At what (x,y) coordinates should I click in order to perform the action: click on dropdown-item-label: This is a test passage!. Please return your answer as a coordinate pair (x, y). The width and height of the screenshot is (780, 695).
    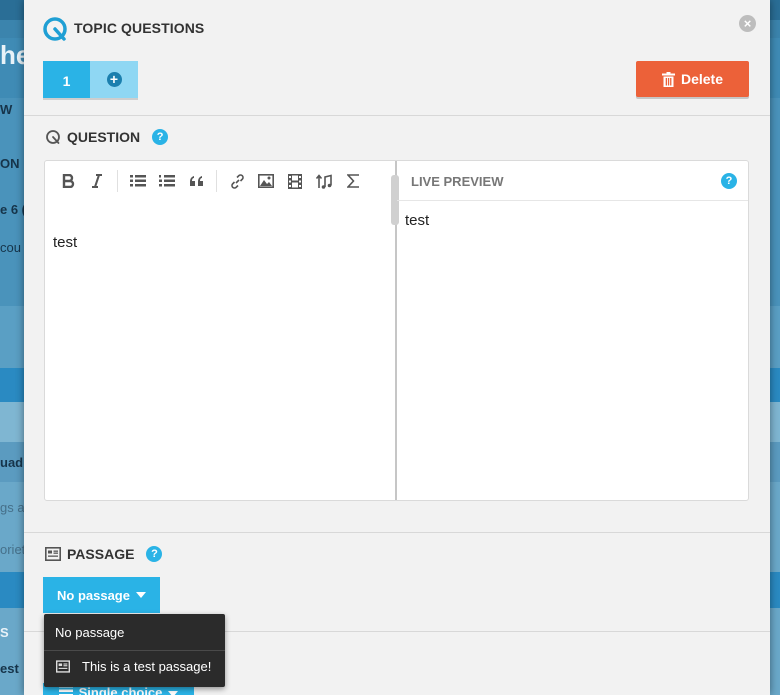
    Looking at the image, I should click on (147, 666).